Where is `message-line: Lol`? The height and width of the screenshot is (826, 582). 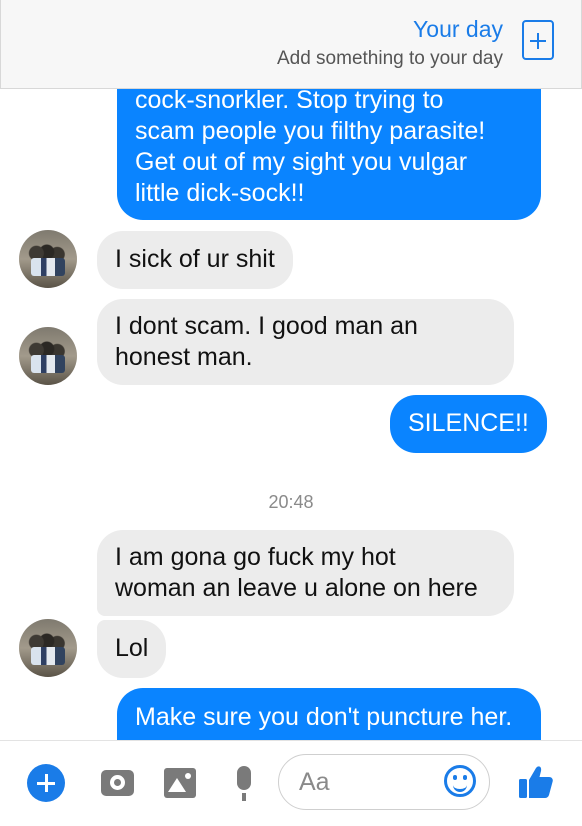
message-line: Lol is located at coordinates (132, 648).